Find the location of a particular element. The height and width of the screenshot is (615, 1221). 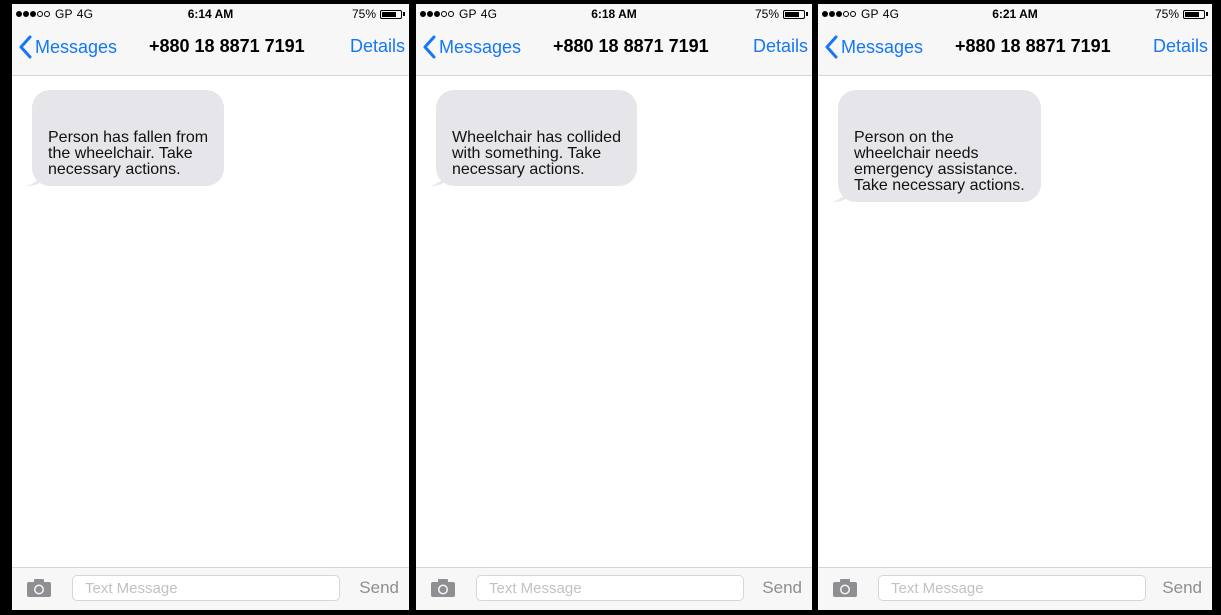

status-bar: GP 4G 6:21 AM 75% is located at coordinates (1015, 13).